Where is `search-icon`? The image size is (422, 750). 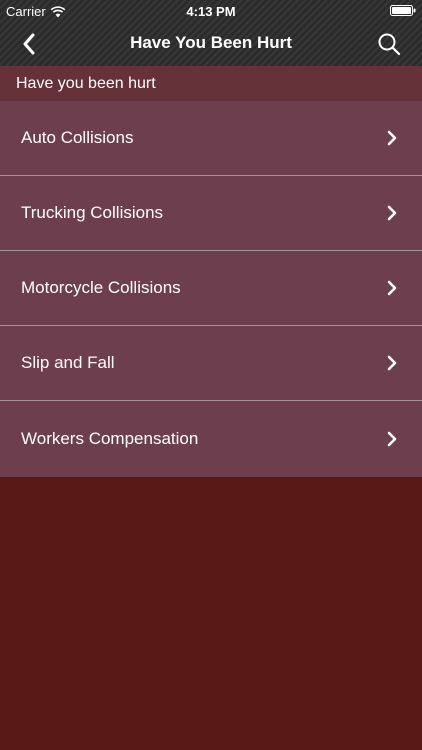
search-icon is located at coordinates (389, 44).